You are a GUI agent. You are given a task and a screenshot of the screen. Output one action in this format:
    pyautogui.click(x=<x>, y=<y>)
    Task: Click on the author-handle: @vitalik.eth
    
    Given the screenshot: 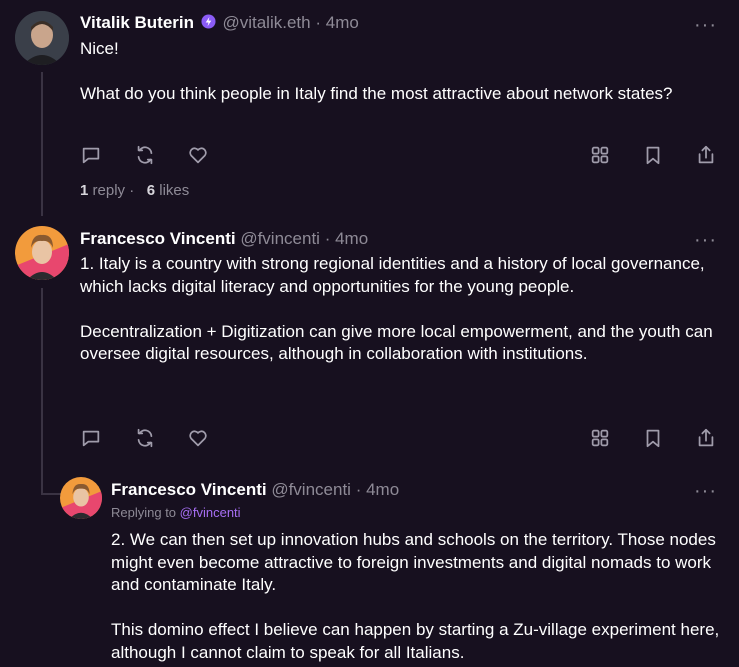 What is the action you would take?
    pyautogui.click(x=266, y=22)
    